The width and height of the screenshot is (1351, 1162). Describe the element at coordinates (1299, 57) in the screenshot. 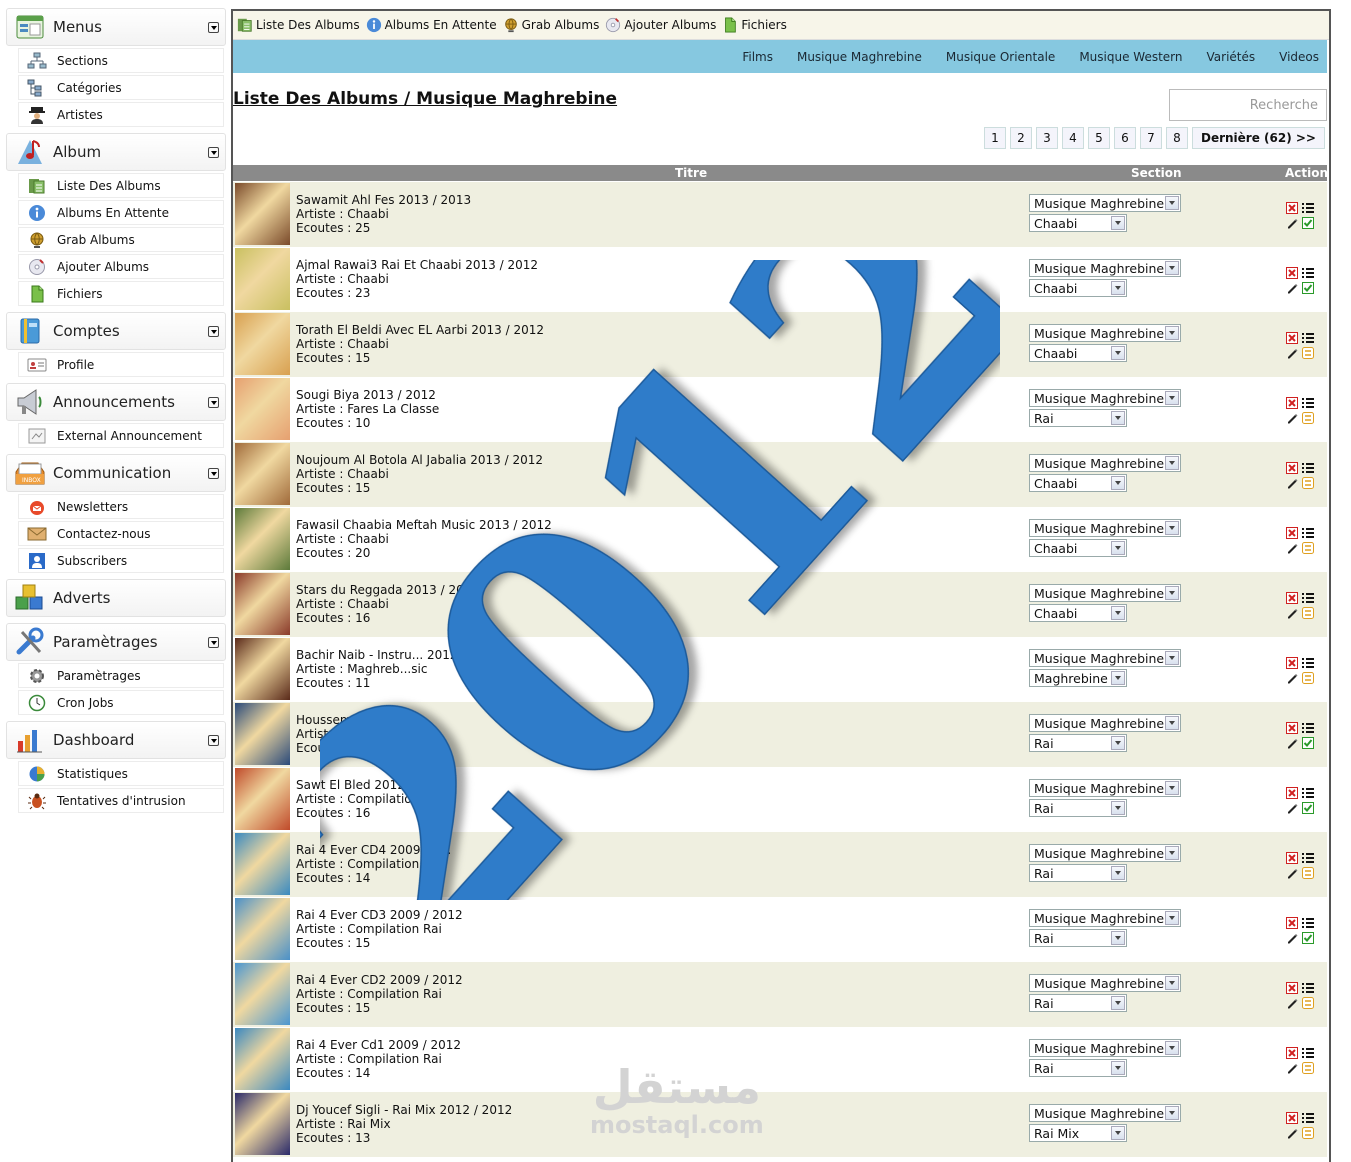

I see `category-link-videos: Videos` at that location.